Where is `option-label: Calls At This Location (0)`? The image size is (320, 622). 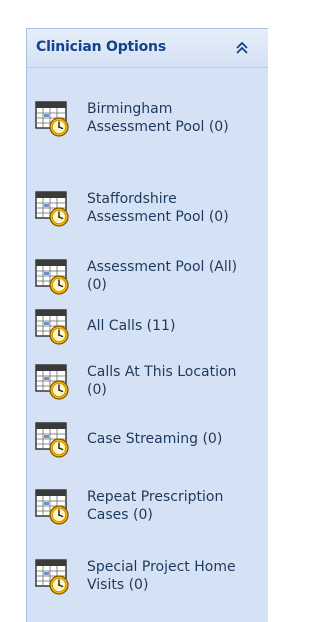
option-label: Calls At This Location (0) is located at coordinates (162, 381).